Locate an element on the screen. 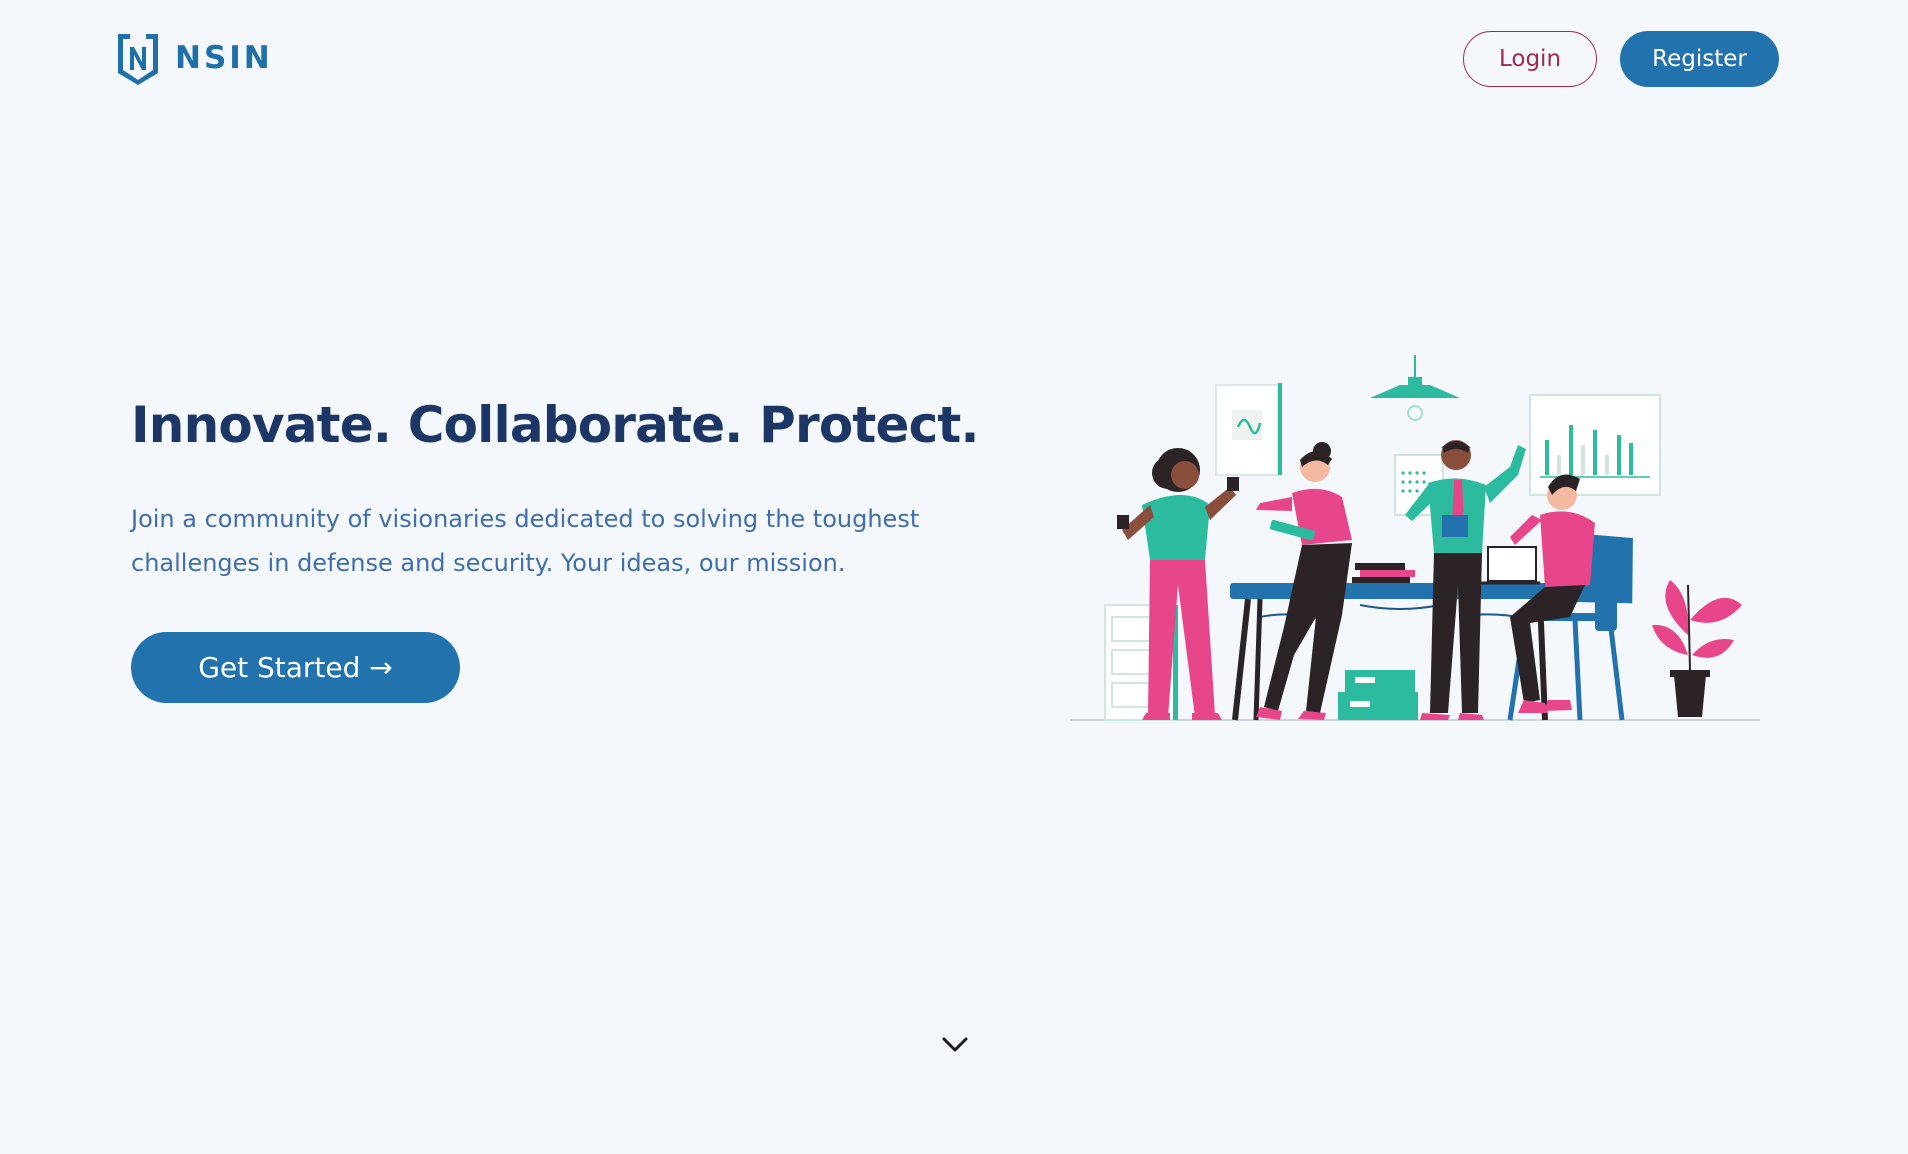 This screenshot has height=1154, width=1908. storage-boxes is located at coordinates (1378, 695).